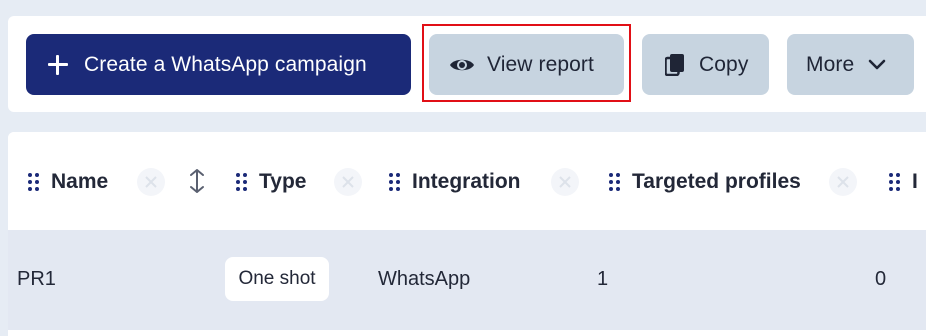  What do you see at coordinates (724, 64) in the screenshot?
I see `copy-label: Copy` at bounding box center [724, 64].